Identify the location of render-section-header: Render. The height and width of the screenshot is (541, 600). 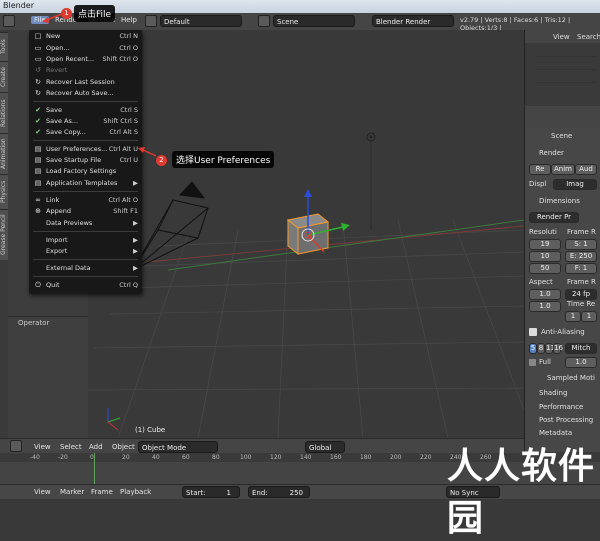
(551, 153).